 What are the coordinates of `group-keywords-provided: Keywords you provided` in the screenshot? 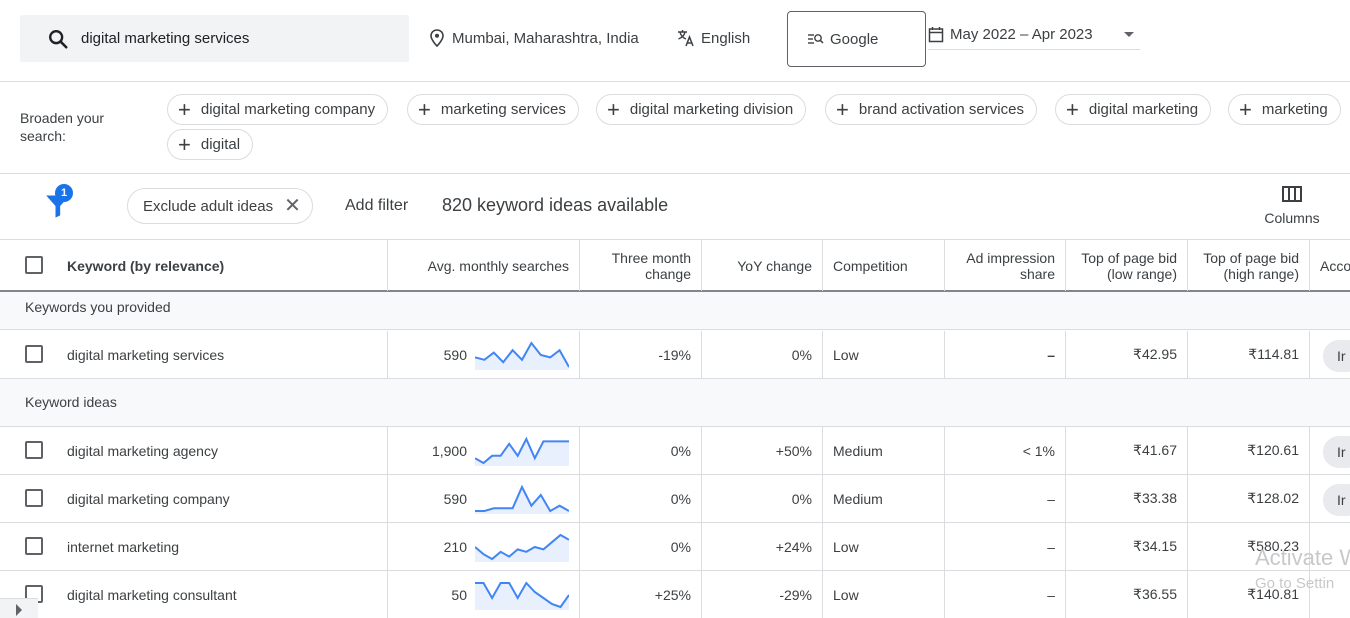 It's located at (675, 311).